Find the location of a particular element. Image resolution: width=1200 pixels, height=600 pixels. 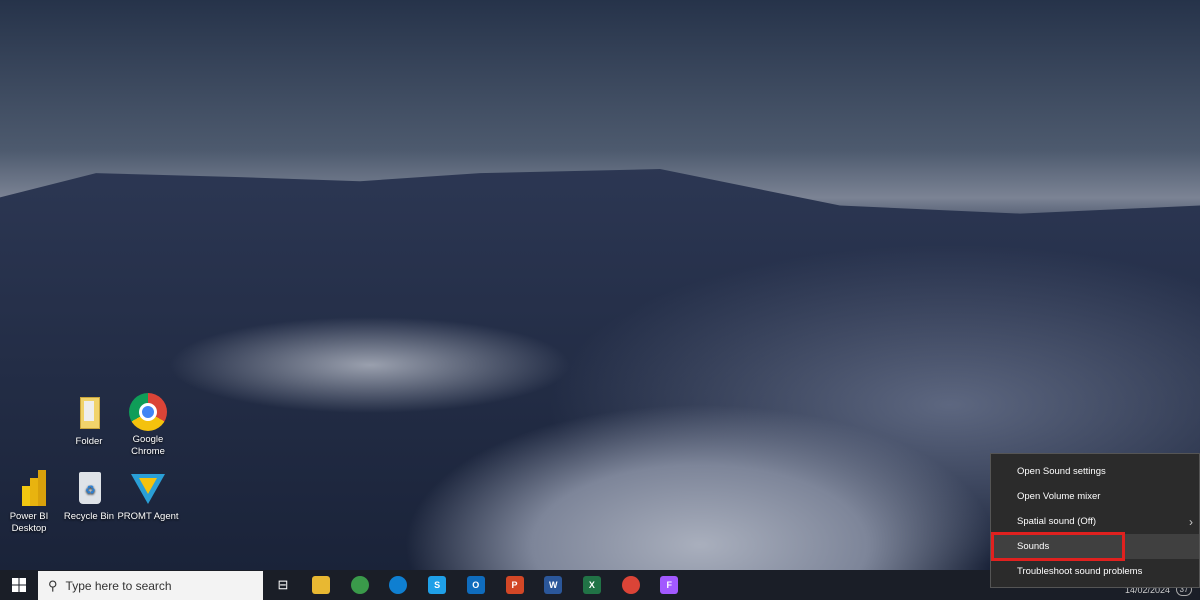

start-button is located at coordinates (18, 585).